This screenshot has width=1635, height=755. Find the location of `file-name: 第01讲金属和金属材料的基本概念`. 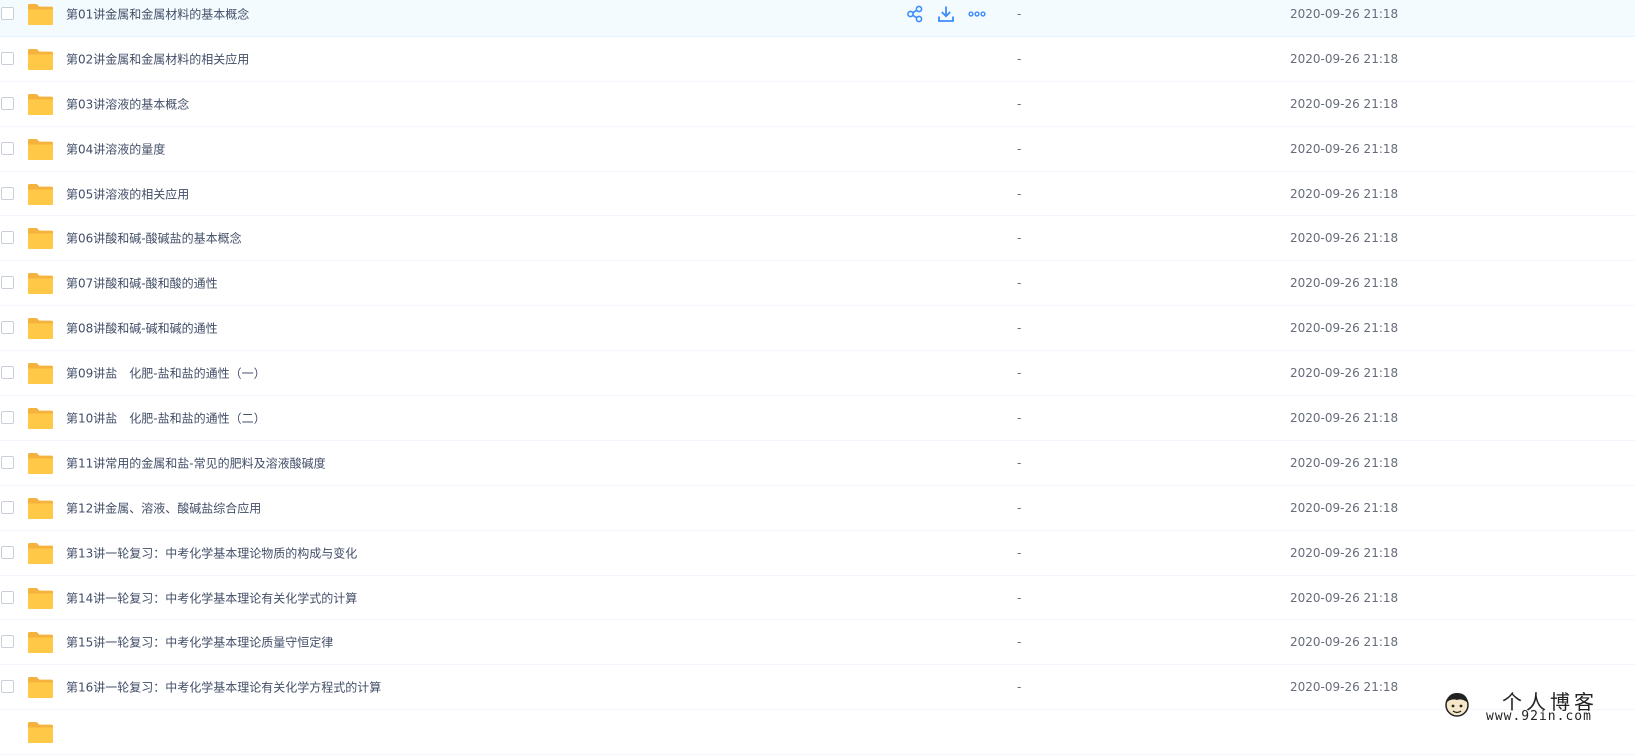

file-name: 第01讲金属和金属材料的基本概念 is located at coordinates (157, 13).